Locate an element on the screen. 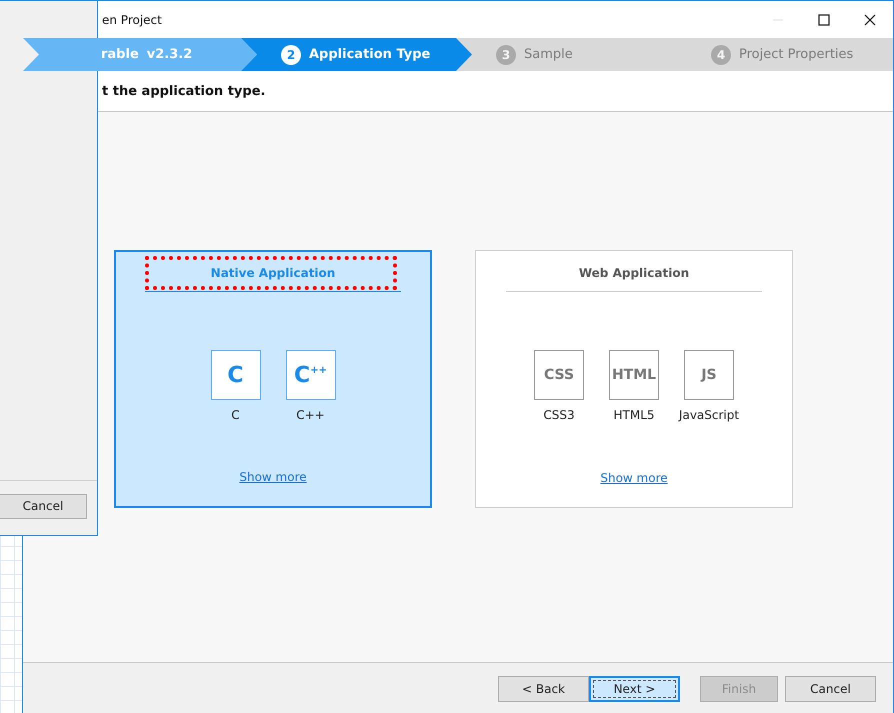  cancel-button: Cancel is located at coordinates (43, 506).